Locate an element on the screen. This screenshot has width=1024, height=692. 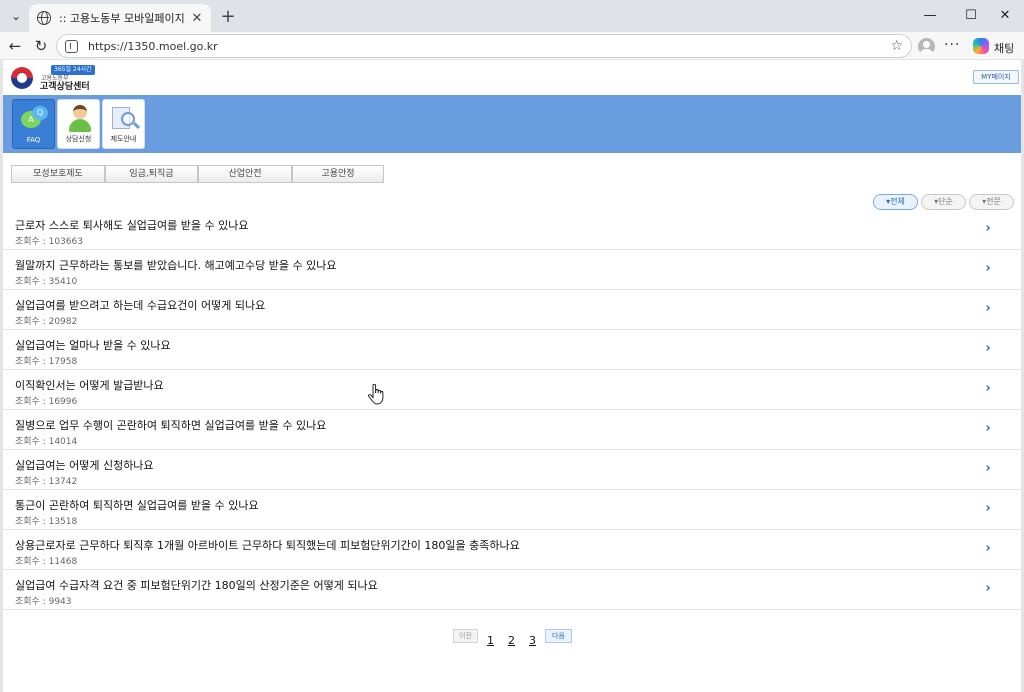
category-tab-wages: 임금,퇴직금 is located at coordinates (151, 174).